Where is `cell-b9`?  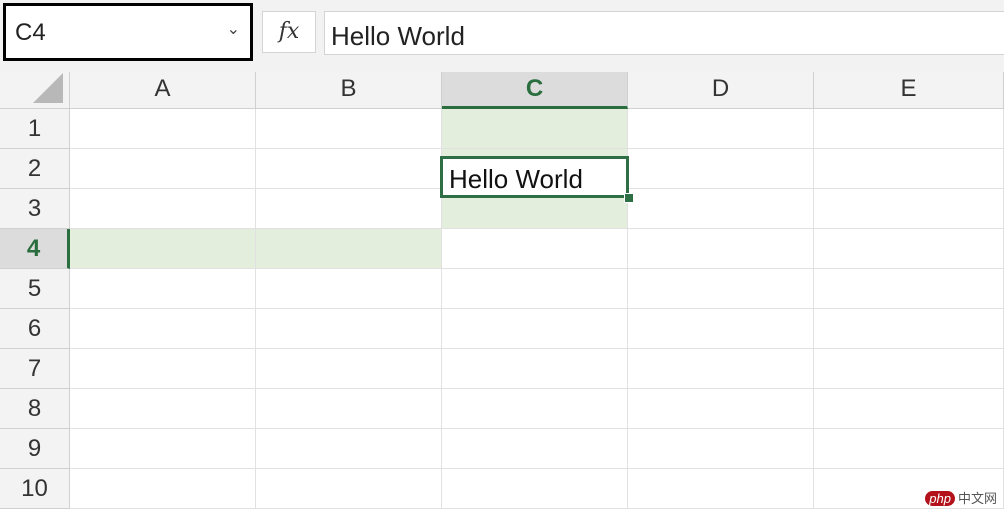 cell-b9 is located at coordinates (349, 449).